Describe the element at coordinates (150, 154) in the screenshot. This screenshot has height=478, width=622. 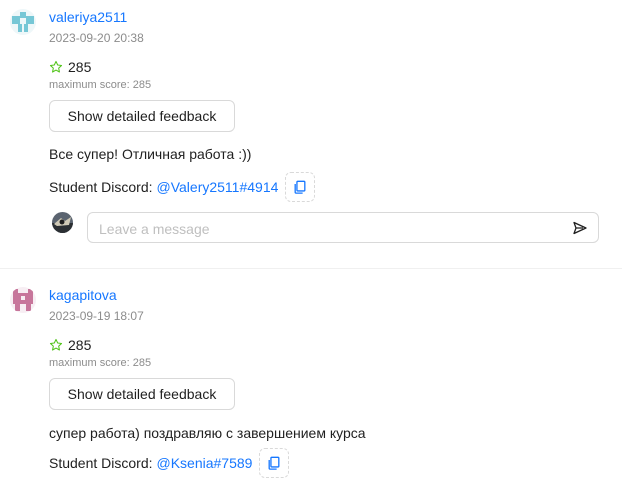
I see `review-comment: Все супер! Отличная работа :))` at that location.